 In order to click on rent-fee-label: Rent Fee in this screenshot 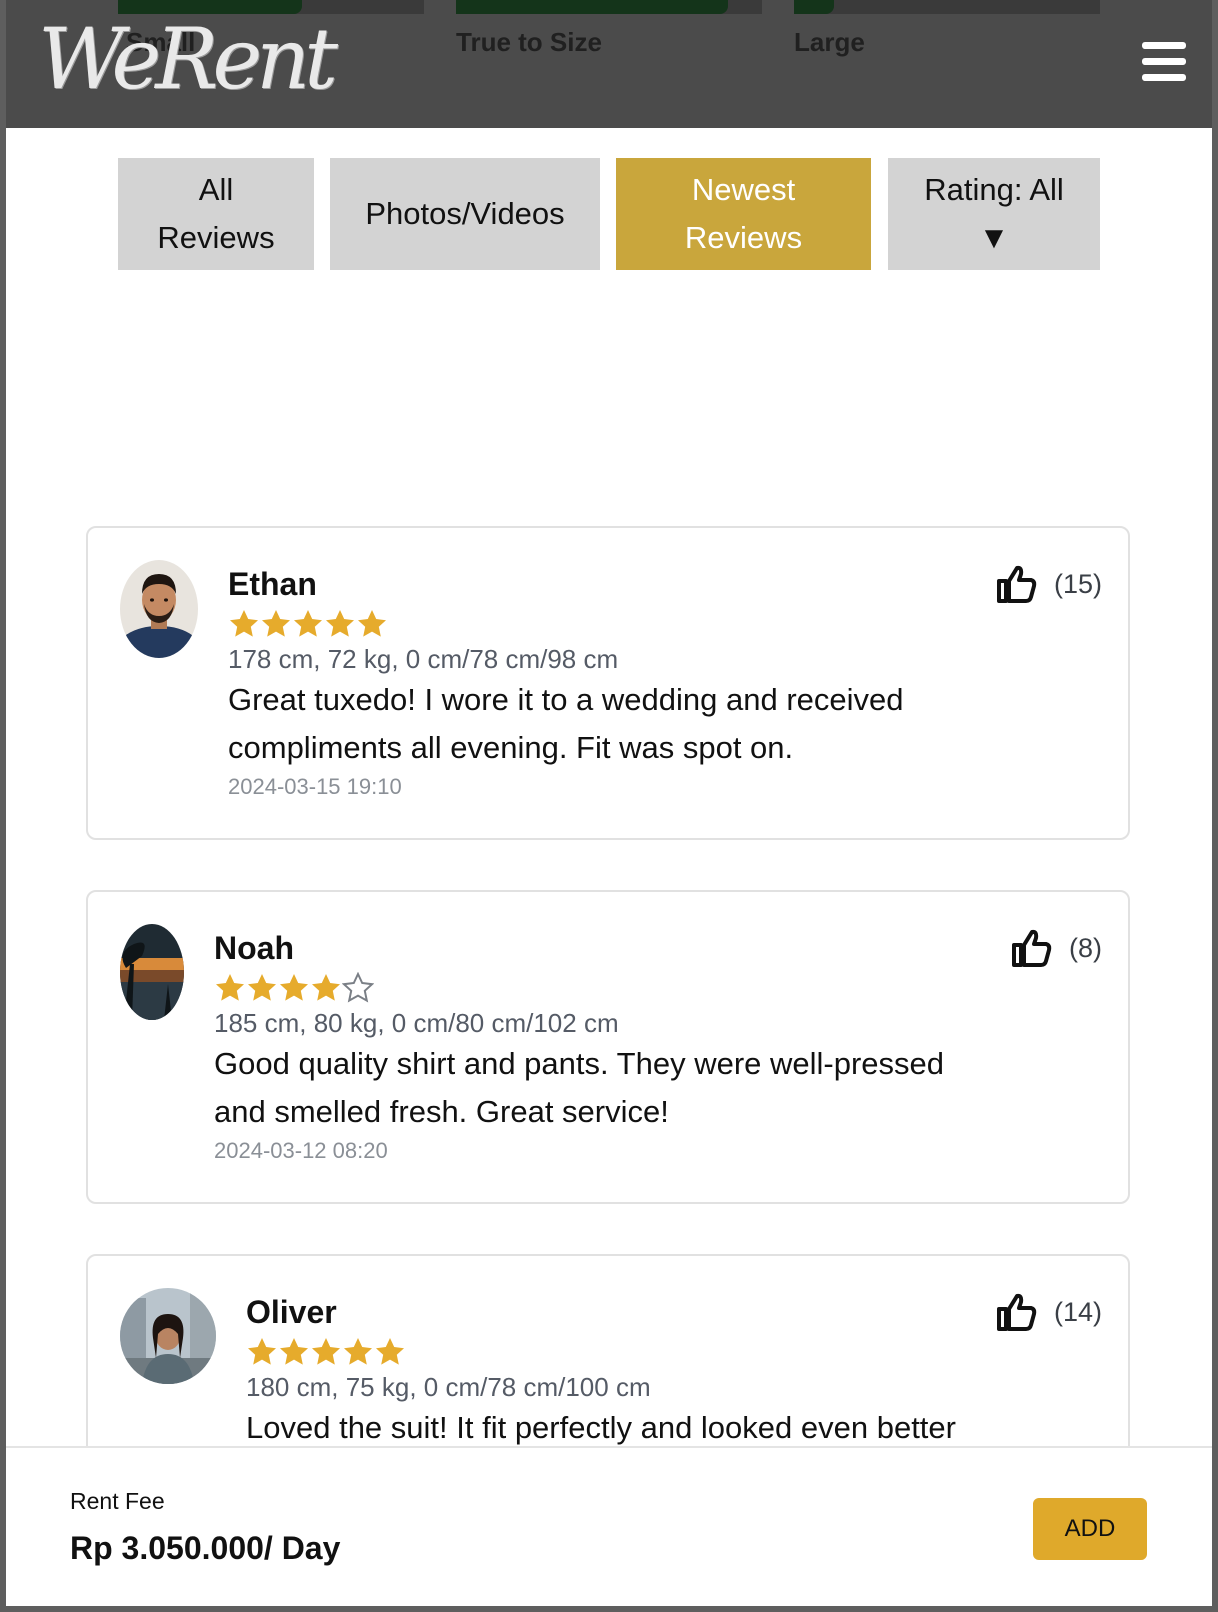, I will do `click(117, 1501)`.